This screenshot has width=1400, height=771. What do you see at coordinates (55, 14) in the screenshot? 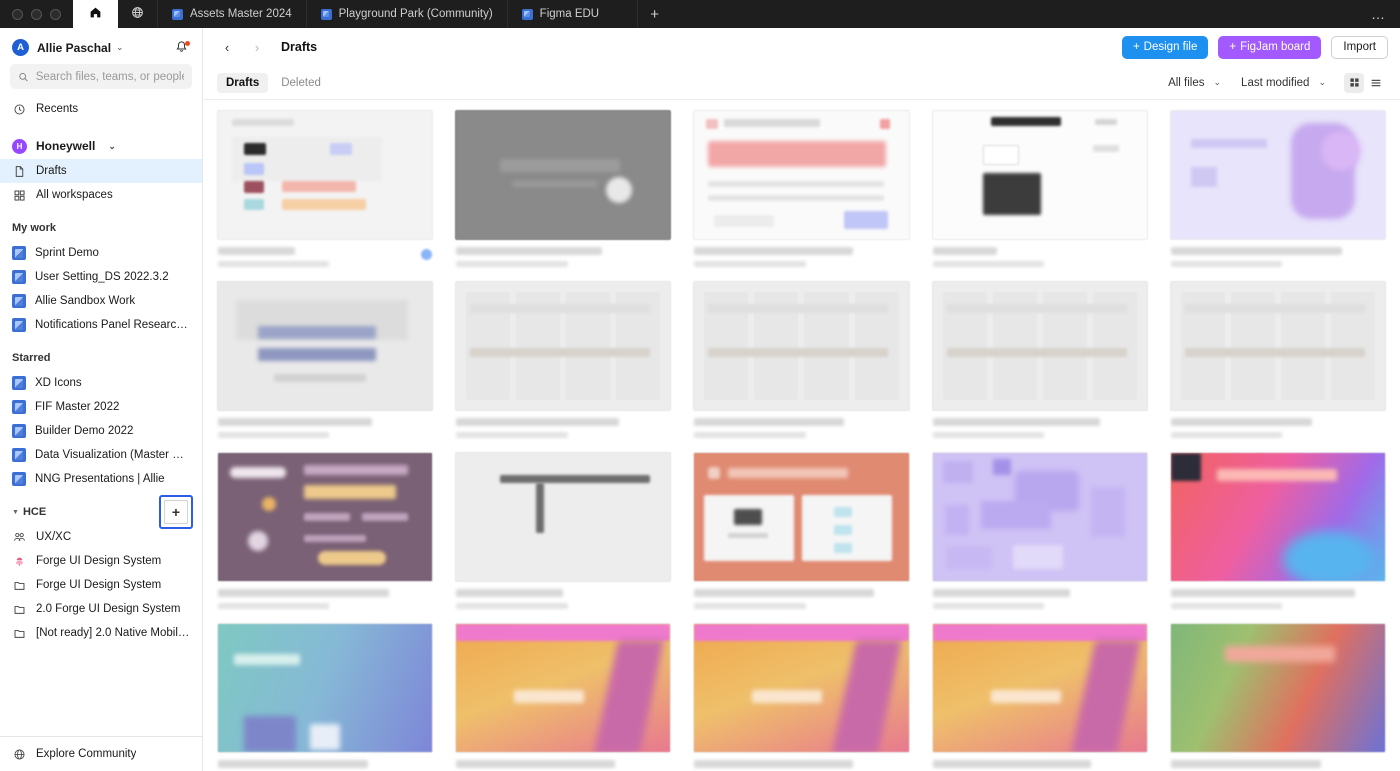
I see `maximize-window-button` at bounding box center [55, 14].